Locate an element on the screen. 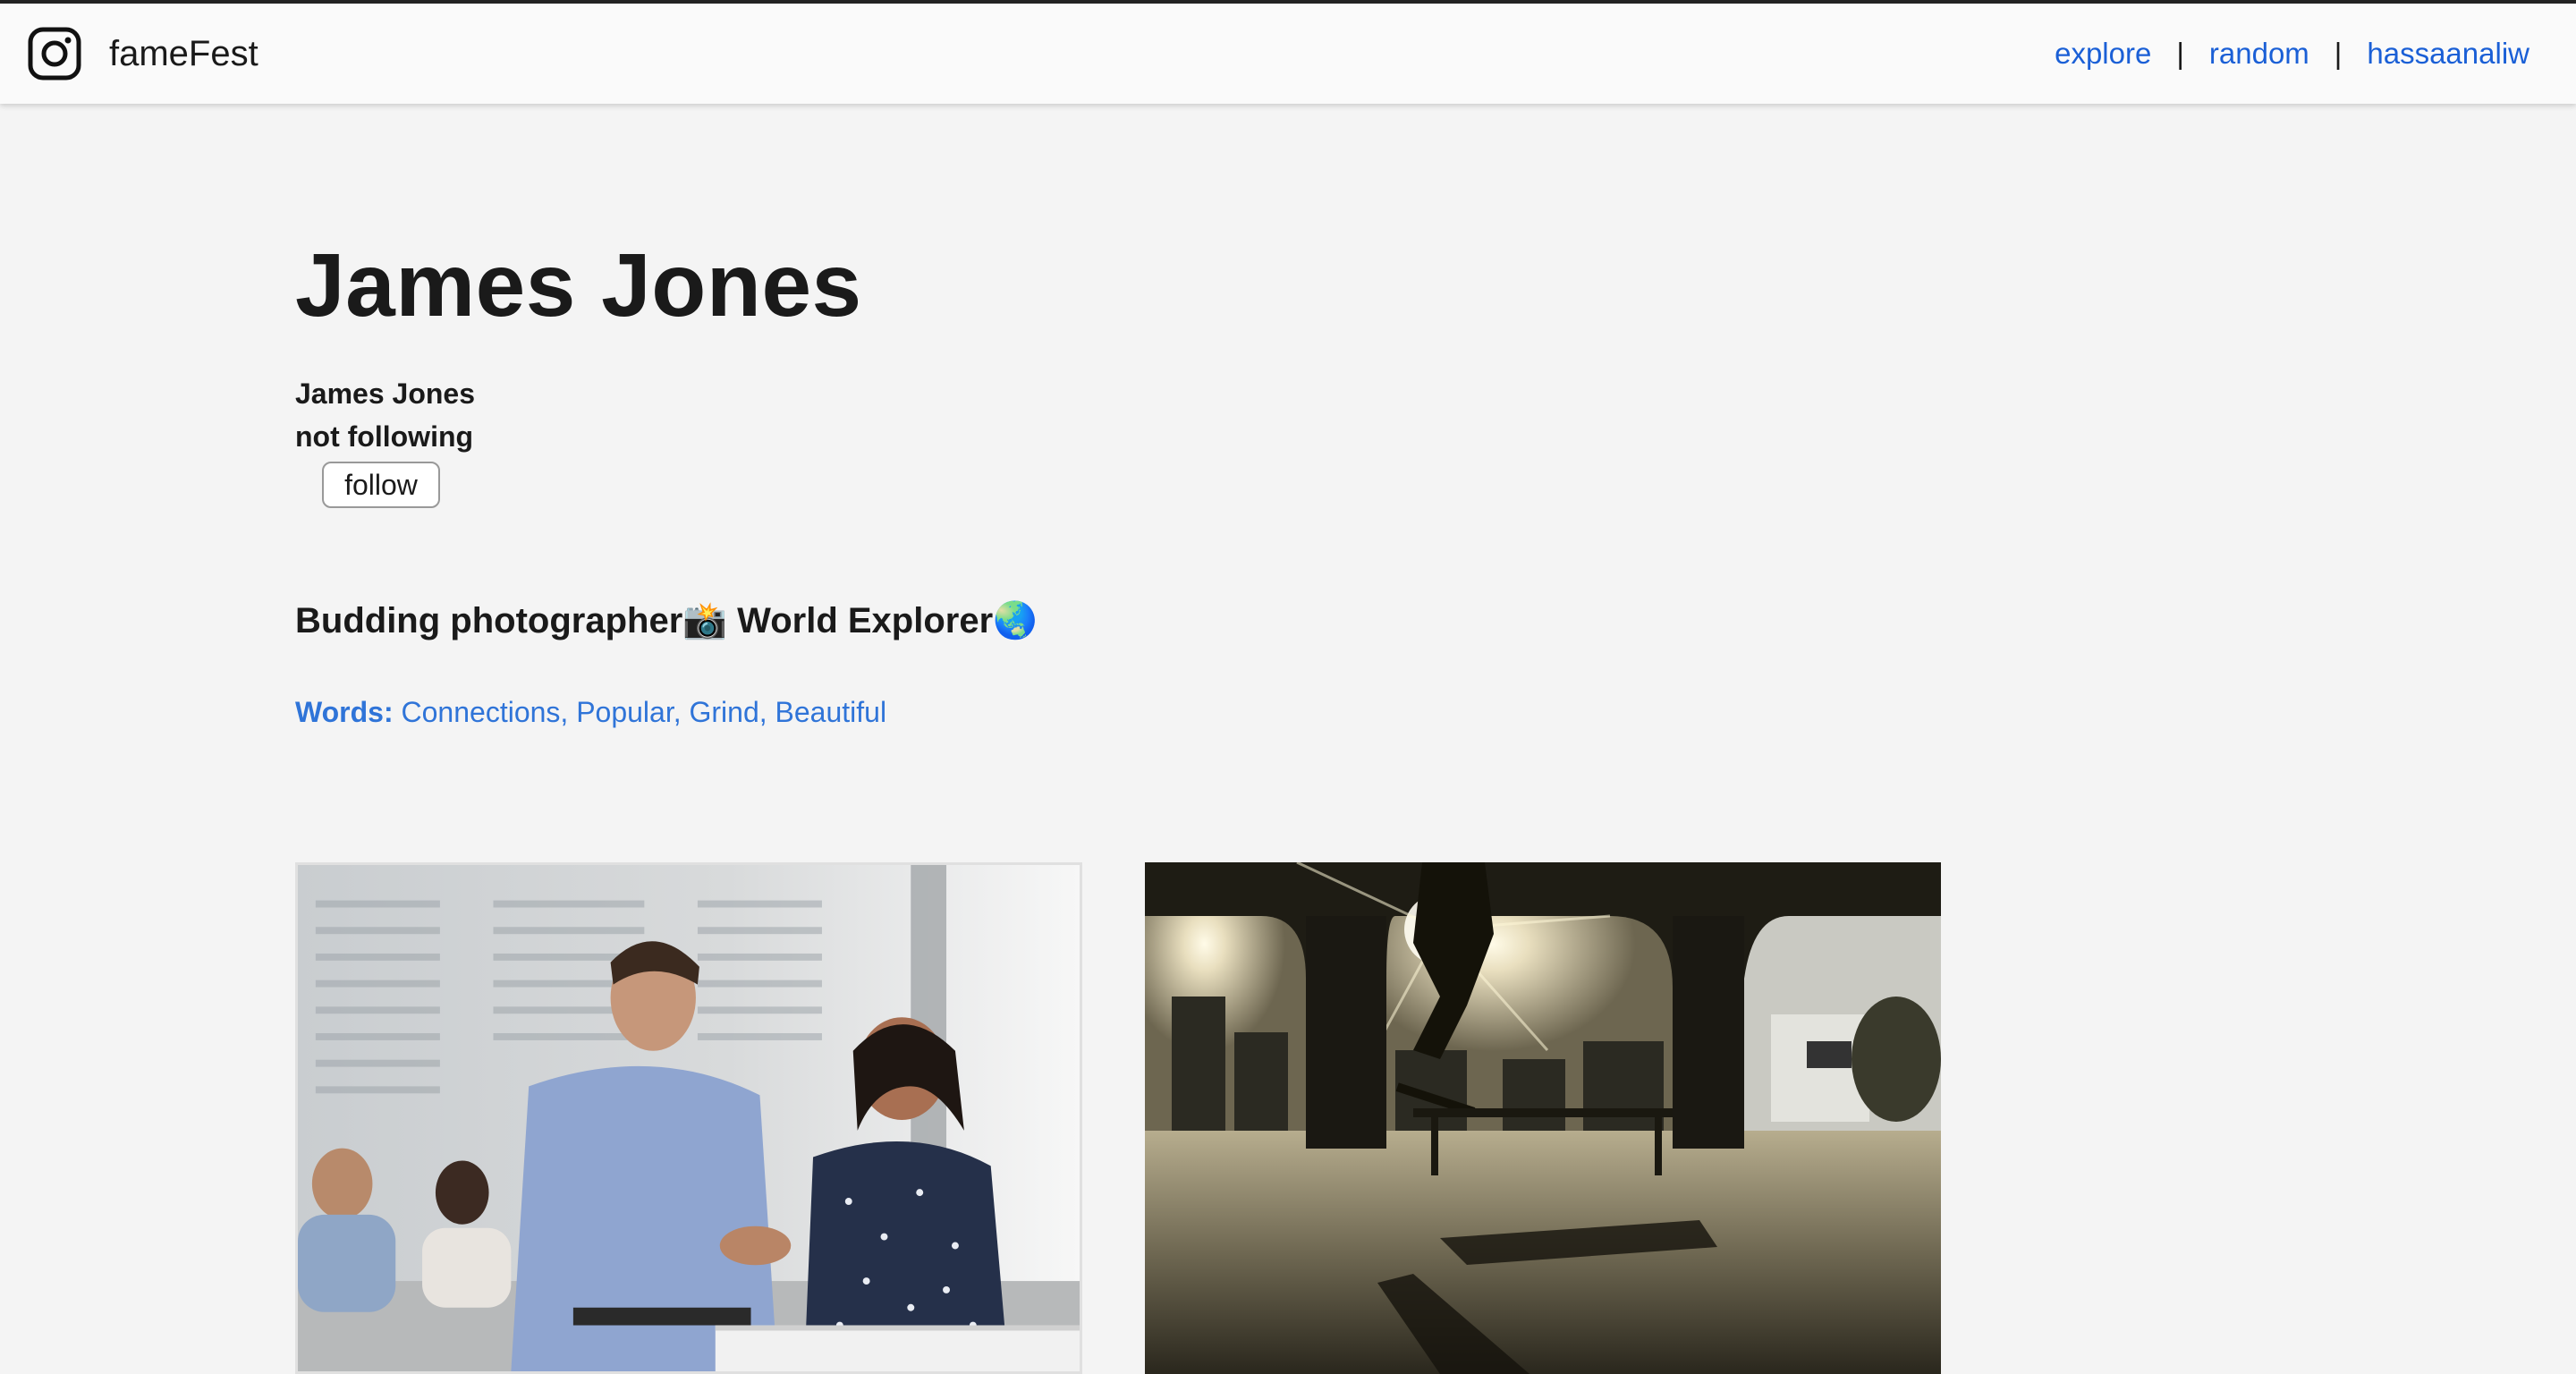  post-image-skateboarder is located at coordinates (1543, 1118).